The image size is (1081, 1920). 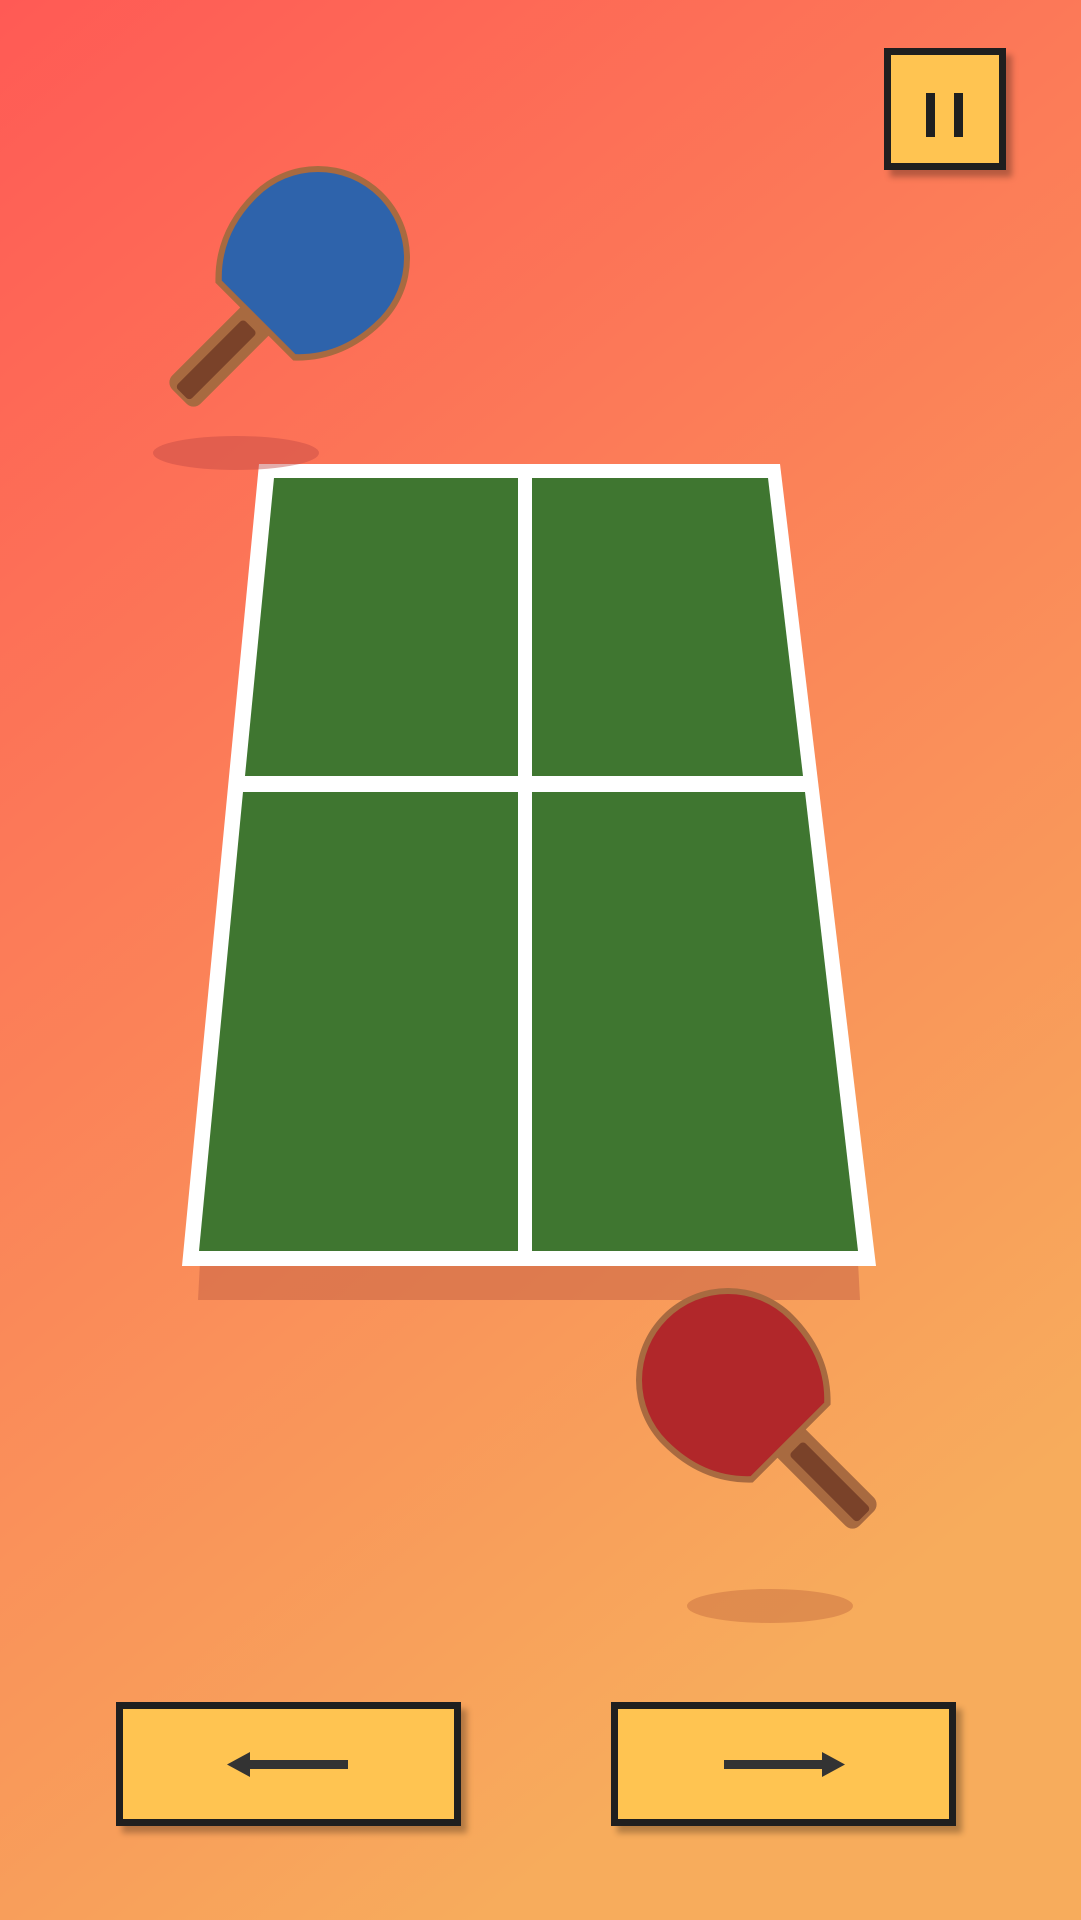 I want to click on move-right-button, so click(x=783, y=1764).